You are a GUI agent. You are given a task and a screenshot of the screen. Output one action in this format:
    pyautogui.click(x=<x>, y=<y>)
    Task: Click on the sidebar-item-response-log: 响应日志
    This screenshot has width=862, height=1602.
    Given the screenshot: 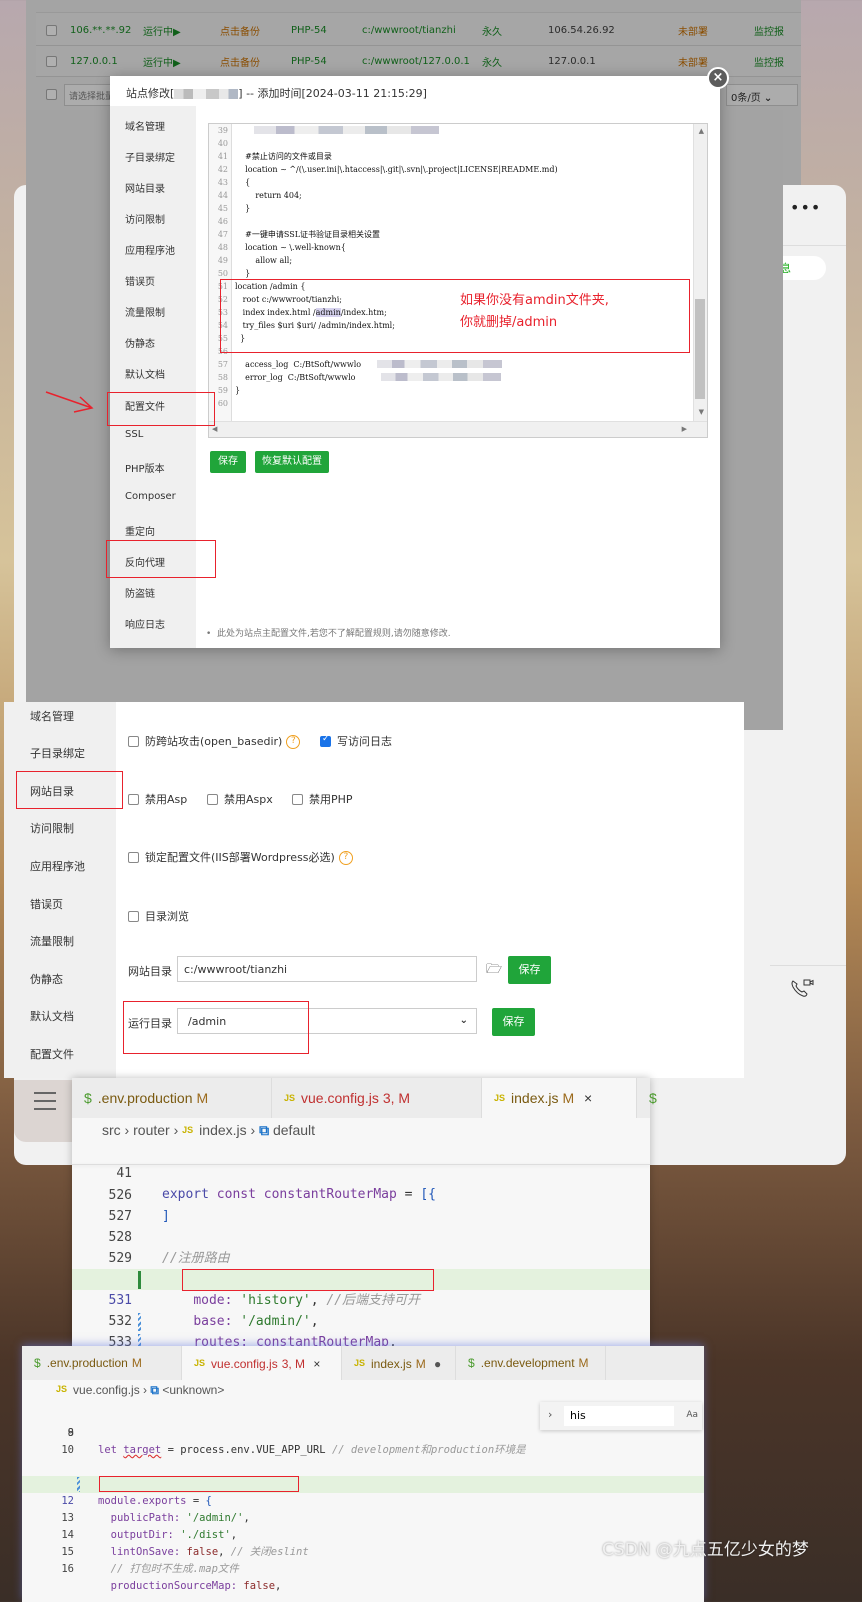 What is the action you would take?
    pyautogui.click(x=145, y=623)
    